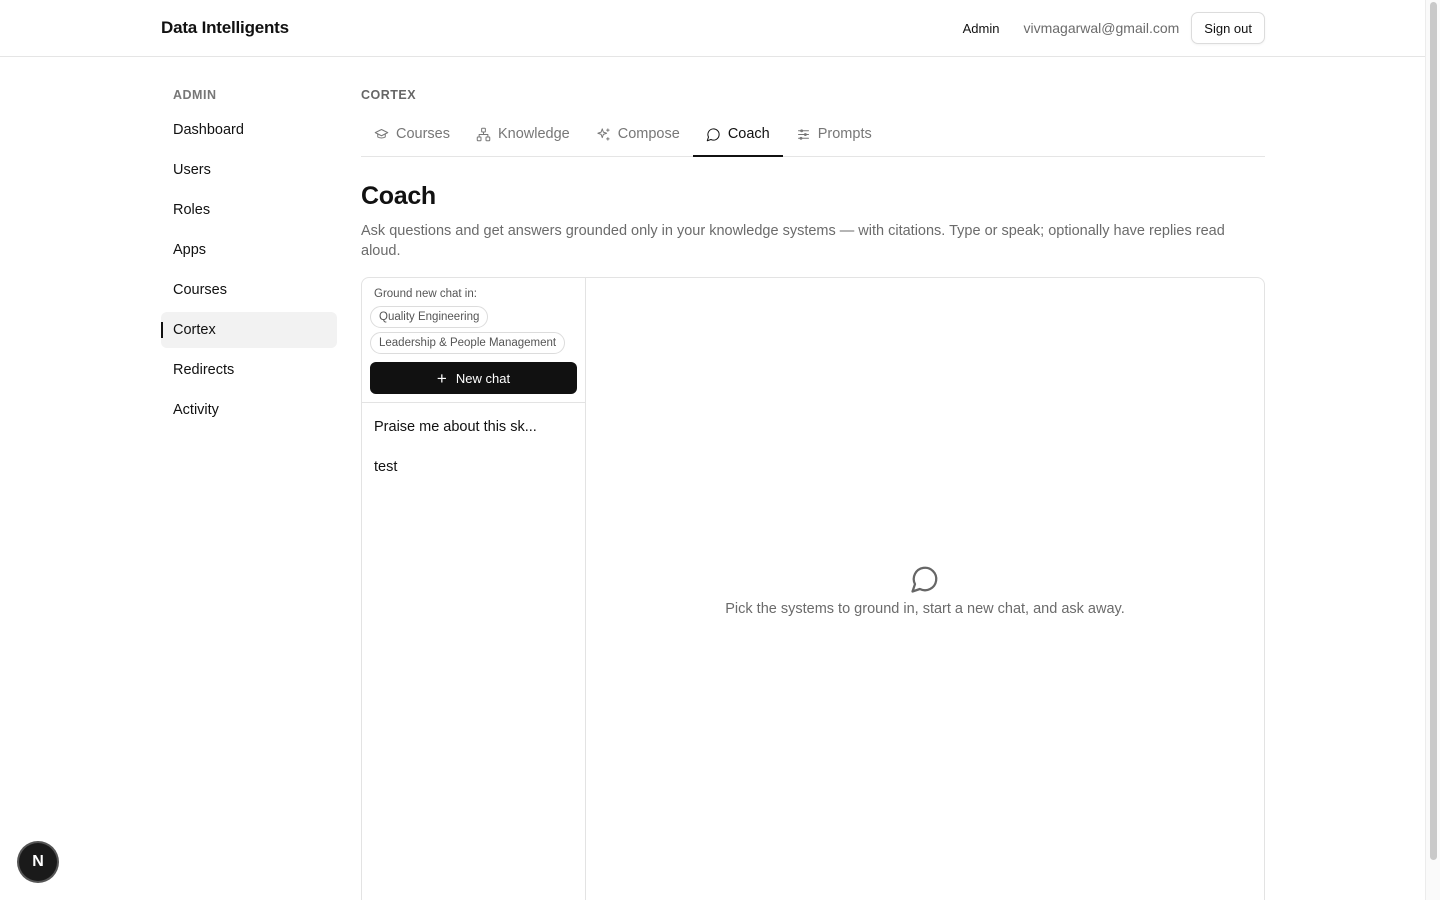 This screenshot has width=1440, height=900. What do you see at coordinates (1433, 431) in the screenshot?
I see `scrollbar-thumb` at bounding box center [1433, 431].